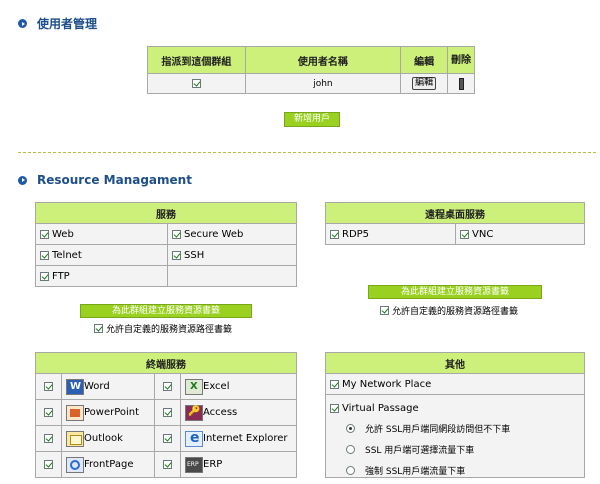 The image size is (600, 484). I want to click on header-assign: 指派到這個群組, so click(196, 60).